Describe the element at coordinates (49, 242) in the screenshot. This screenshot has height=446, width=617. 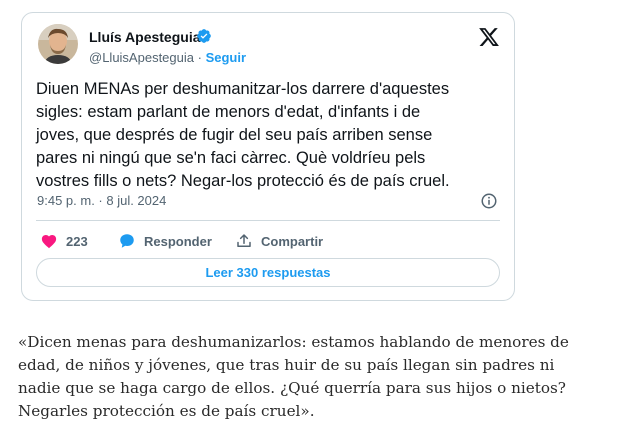
I see `heart-icon` at that location.